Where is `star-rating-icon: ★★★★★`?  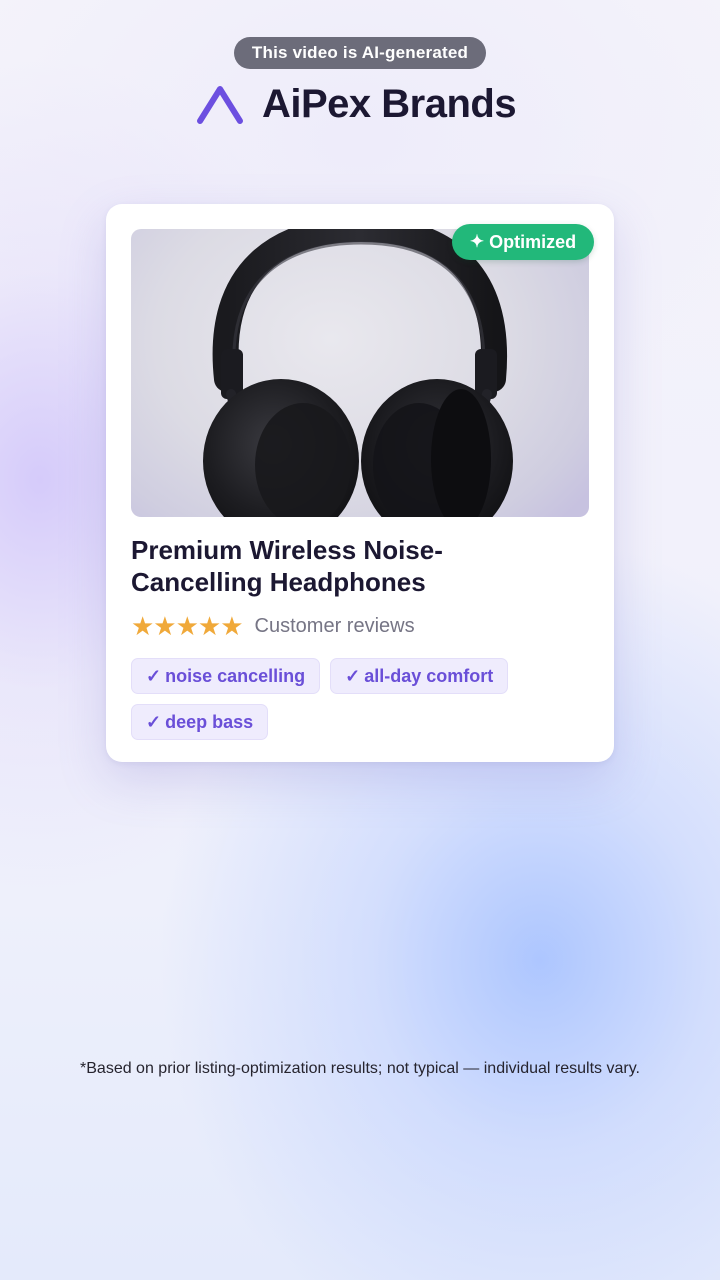 star-rating-icon: ★★★★★ is located at coordinates (187, 626).